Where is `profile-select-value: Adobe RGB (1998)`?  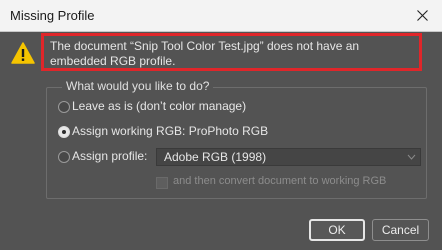 profile-select-value: Adobe RGB (1998) is located at coordinates (215, 157).